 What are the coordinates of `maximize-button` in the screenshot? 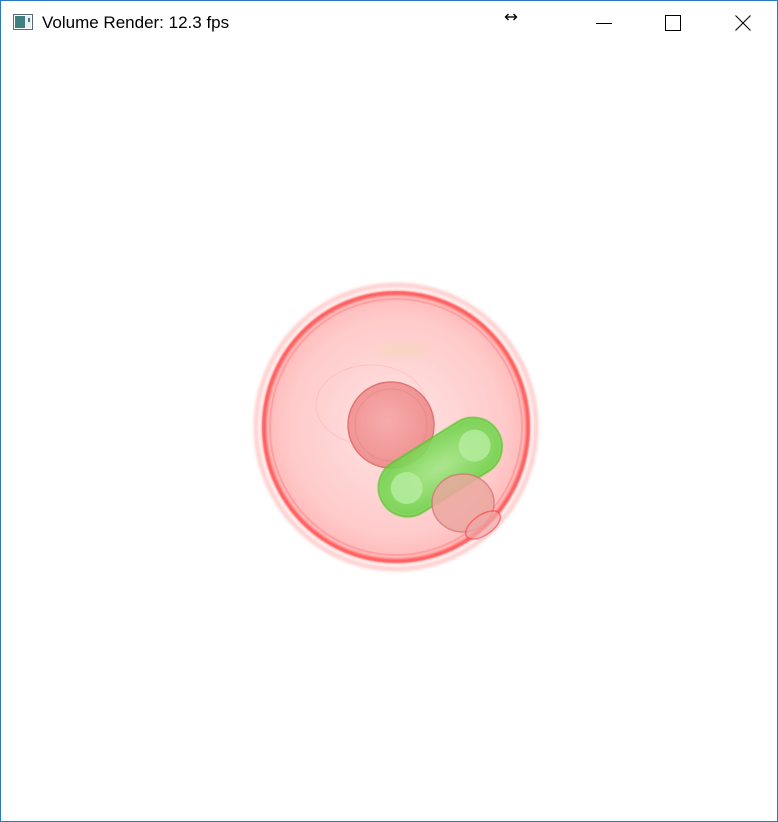 It's located at (672, 23).